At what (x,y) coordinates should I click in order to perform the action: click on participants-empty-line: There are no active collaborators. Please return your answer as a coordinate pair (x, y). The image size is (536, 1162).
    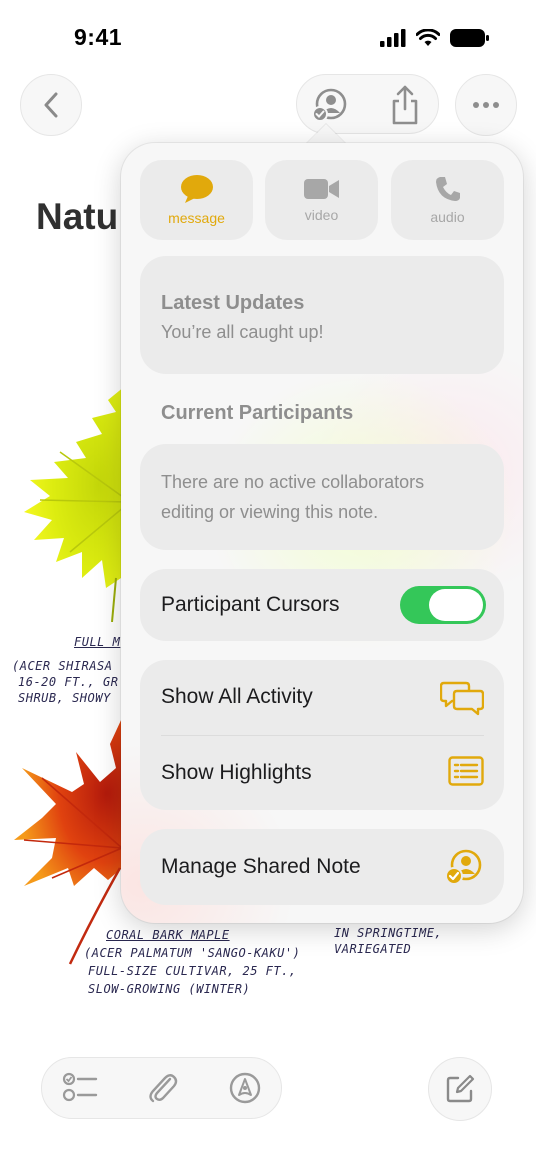
    Looking at the image, I should click on (293, 482).